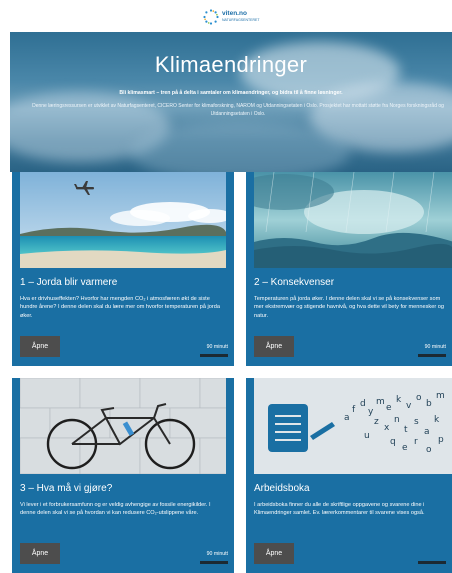 This screenshot has width=452, height=573. I want to click on svg-text: u, so click(367, 436).